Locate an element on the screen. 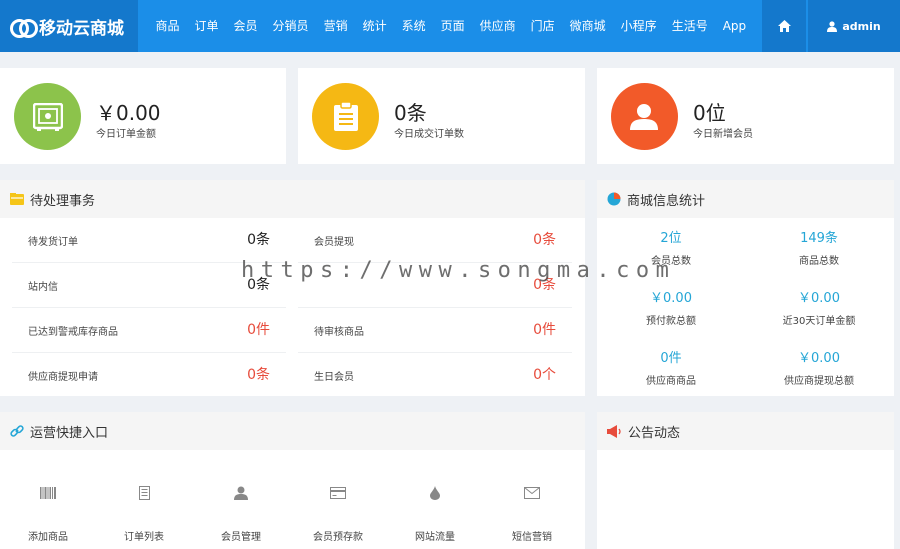 This screenshot has width=900, height=549. quick-entry-label: 短信营销 is located at coordinates (532, 537).